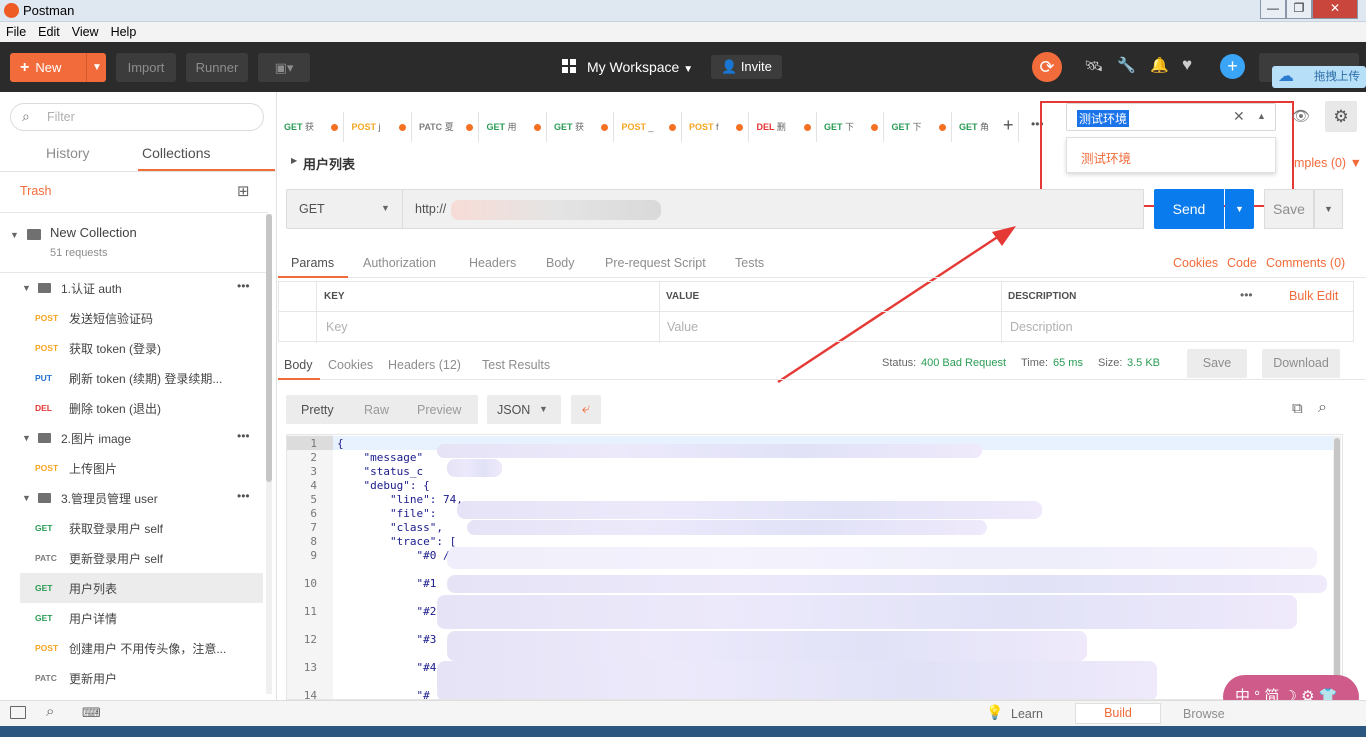 The height and width of the screenshot is (737, 1366). I want to click on tab-pre-request-script: Pre-request Script, so click(655, 263).